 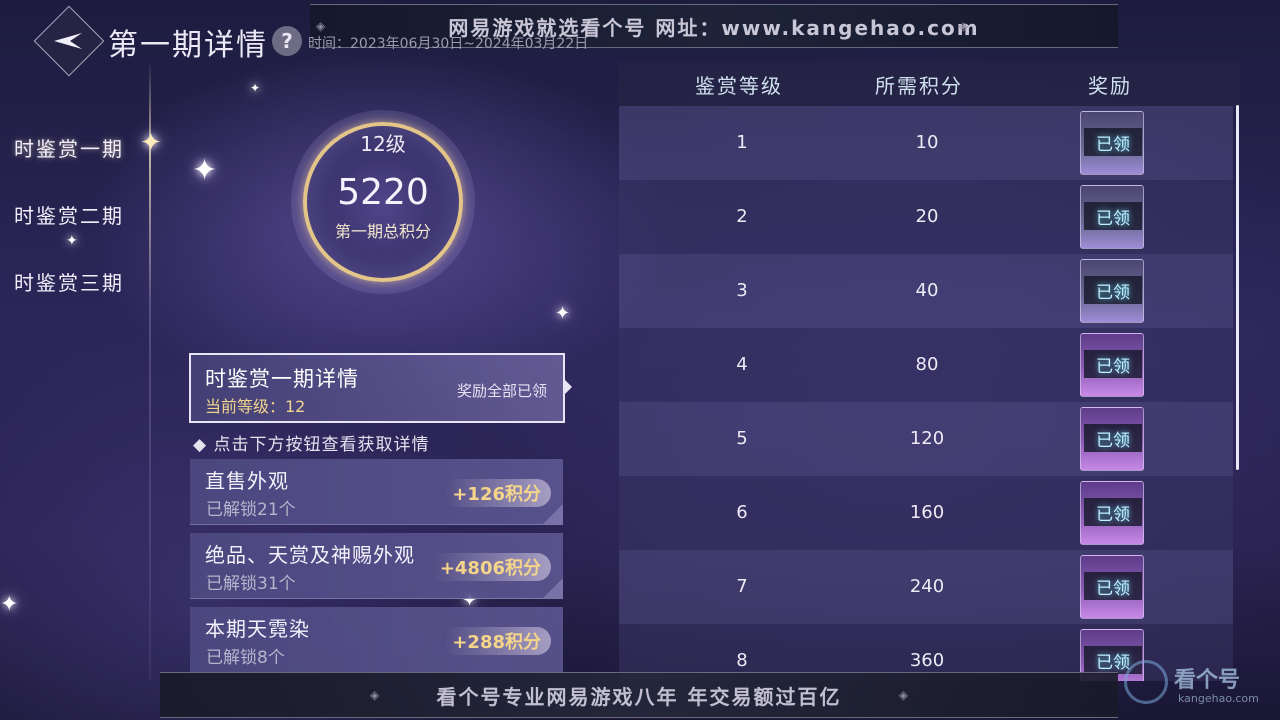 I want to click on bottom-banner-text: 看个号专业网易游戏八年 年交易额过百亿, so click(x=639, y=696).